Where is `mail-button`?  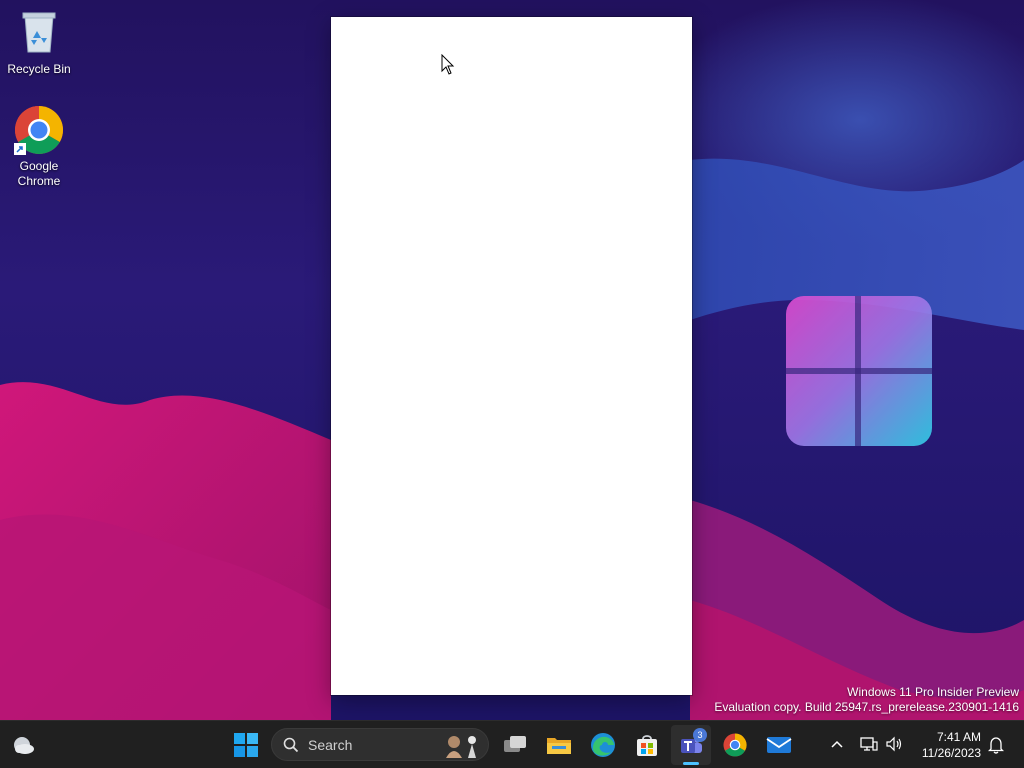
mail-button is located at coordinates (779, 745).